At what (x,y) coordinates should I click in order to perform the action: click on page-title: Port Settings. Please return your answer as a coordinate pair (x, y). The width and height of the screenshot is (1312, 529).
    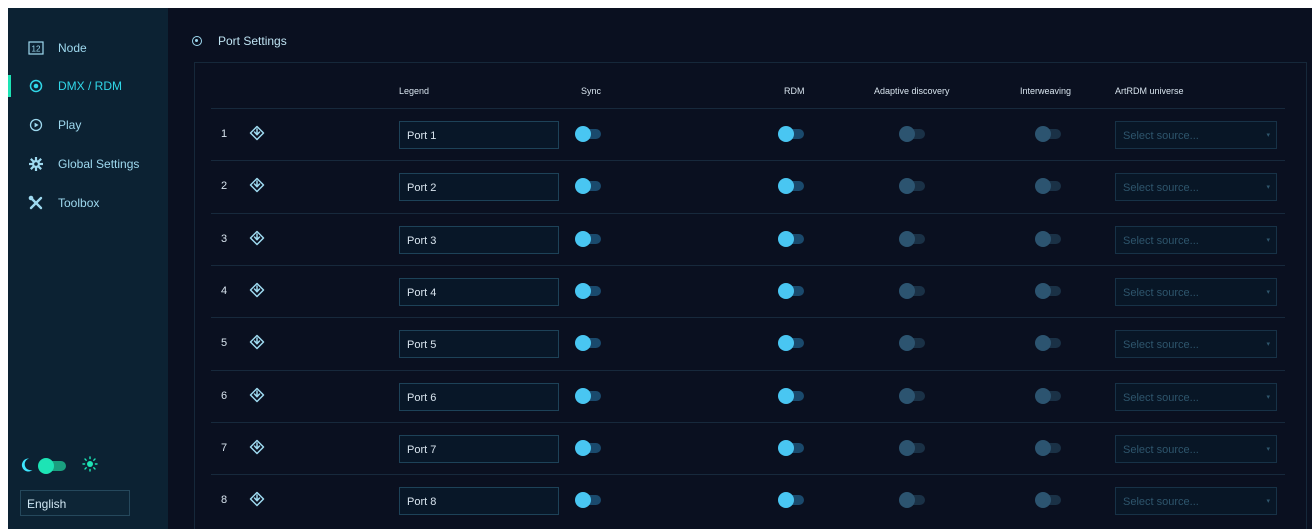
    Looking at the image, I should click on (252, 41).